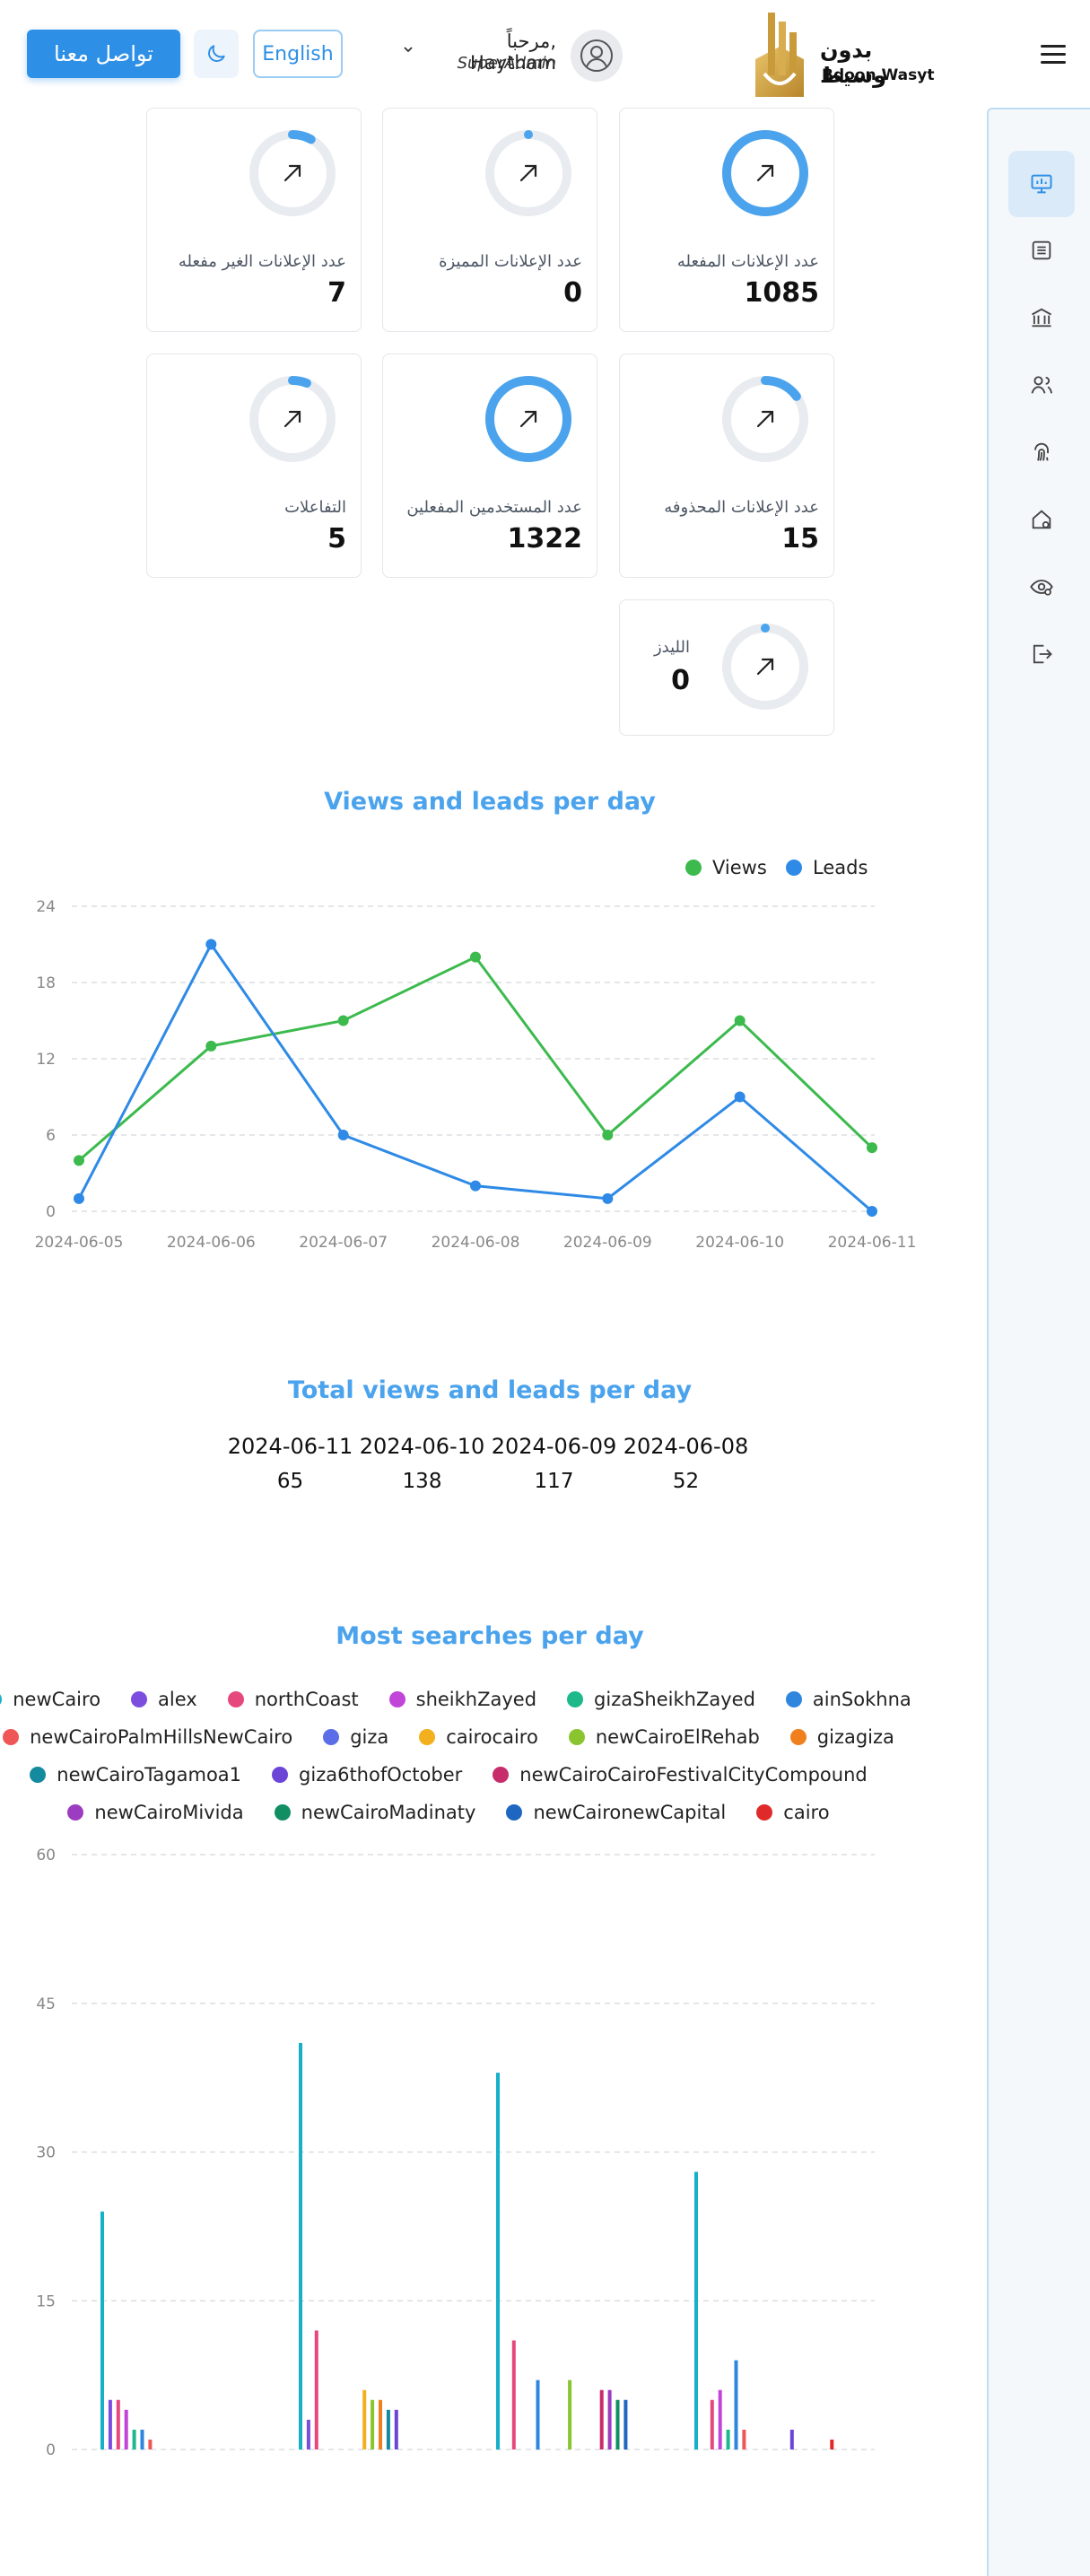  Describe the element at coordinates (664, 1737) in the screenshot. I see `legend-item: newCairoElRehab` at that location.